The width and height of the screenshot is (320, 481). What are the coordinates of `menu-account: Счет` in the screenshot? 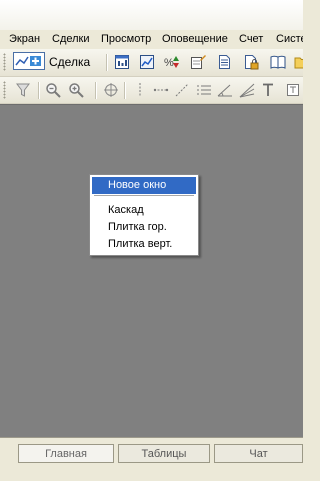 It's located at (251, 39).